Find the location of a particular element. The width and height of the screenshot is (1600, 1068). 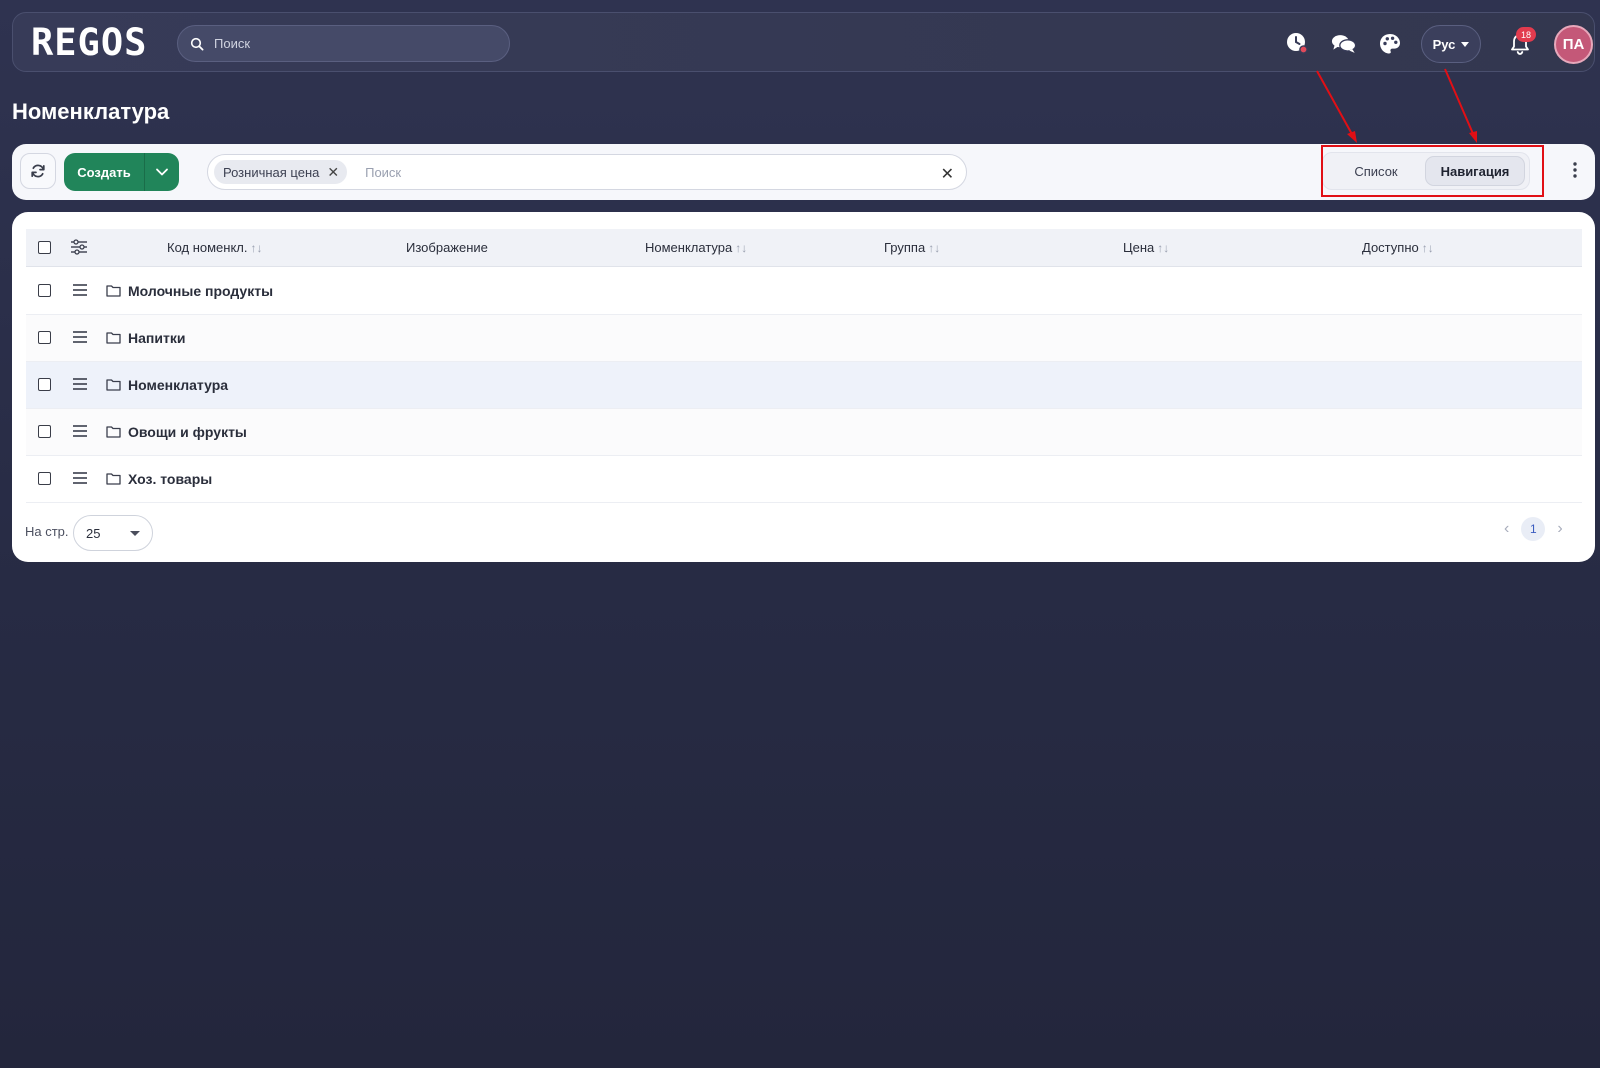

create-button-group: Создать is located at coordinates (121, 172).